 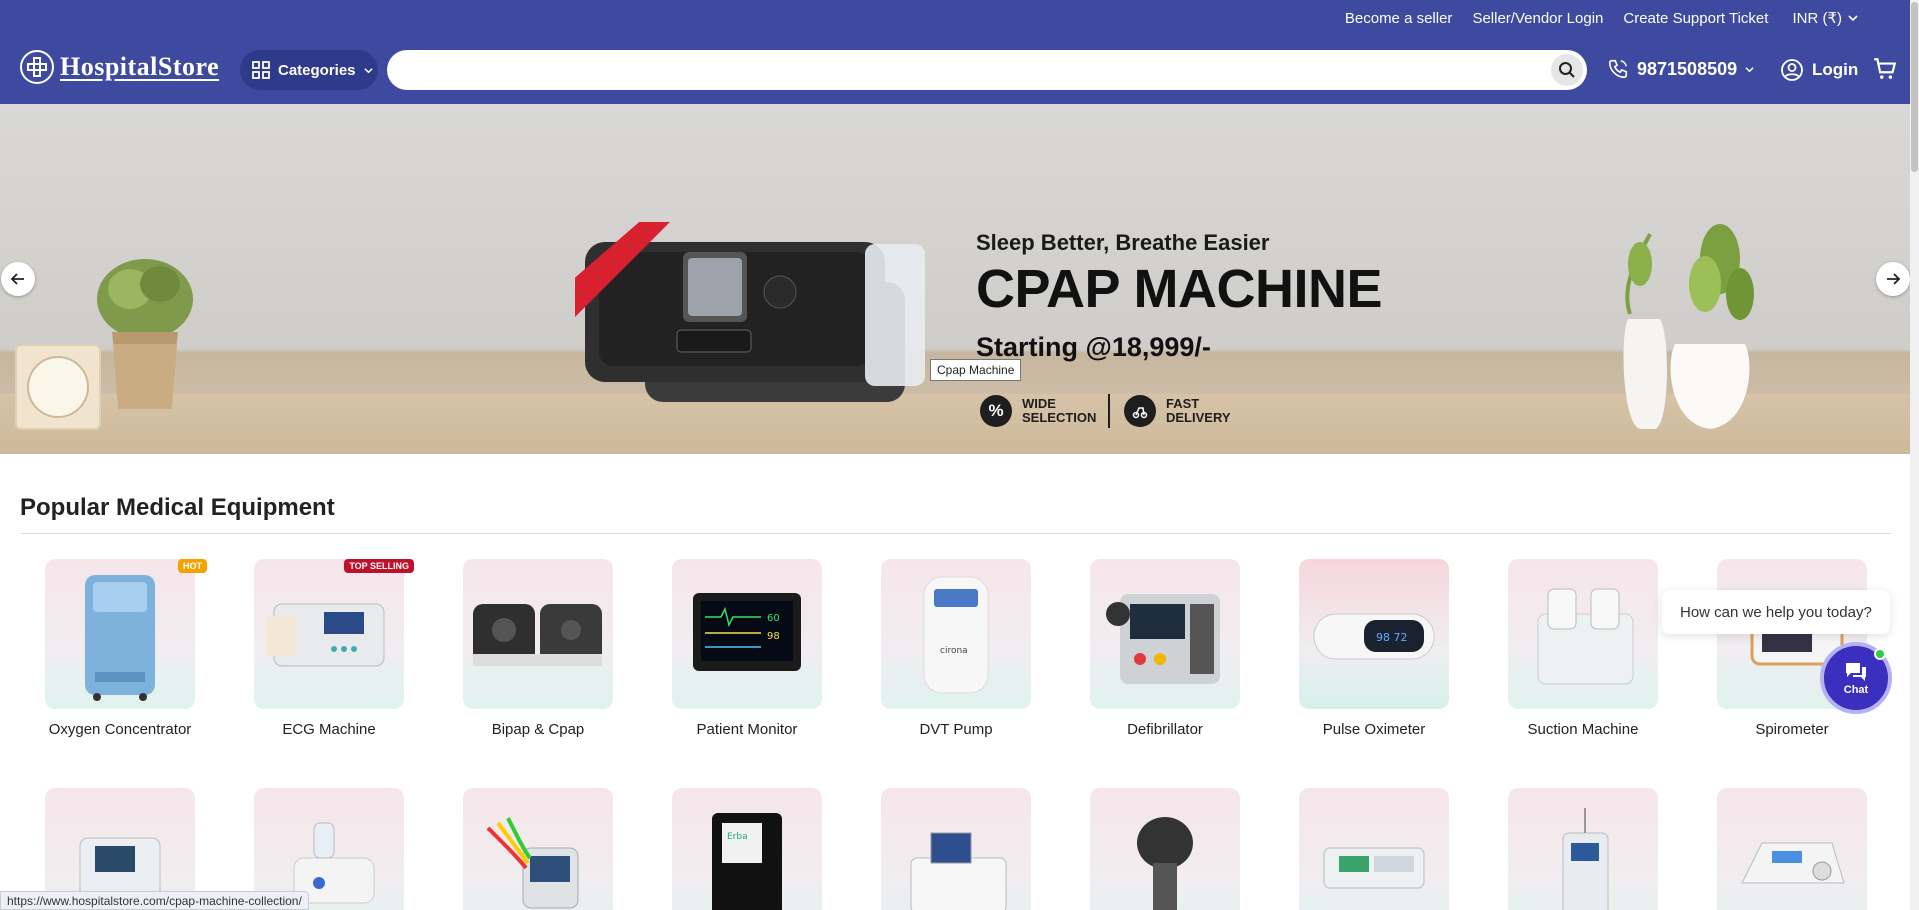 I want to click on brand-logo: HospitalStore, so click(x=119, y=67).